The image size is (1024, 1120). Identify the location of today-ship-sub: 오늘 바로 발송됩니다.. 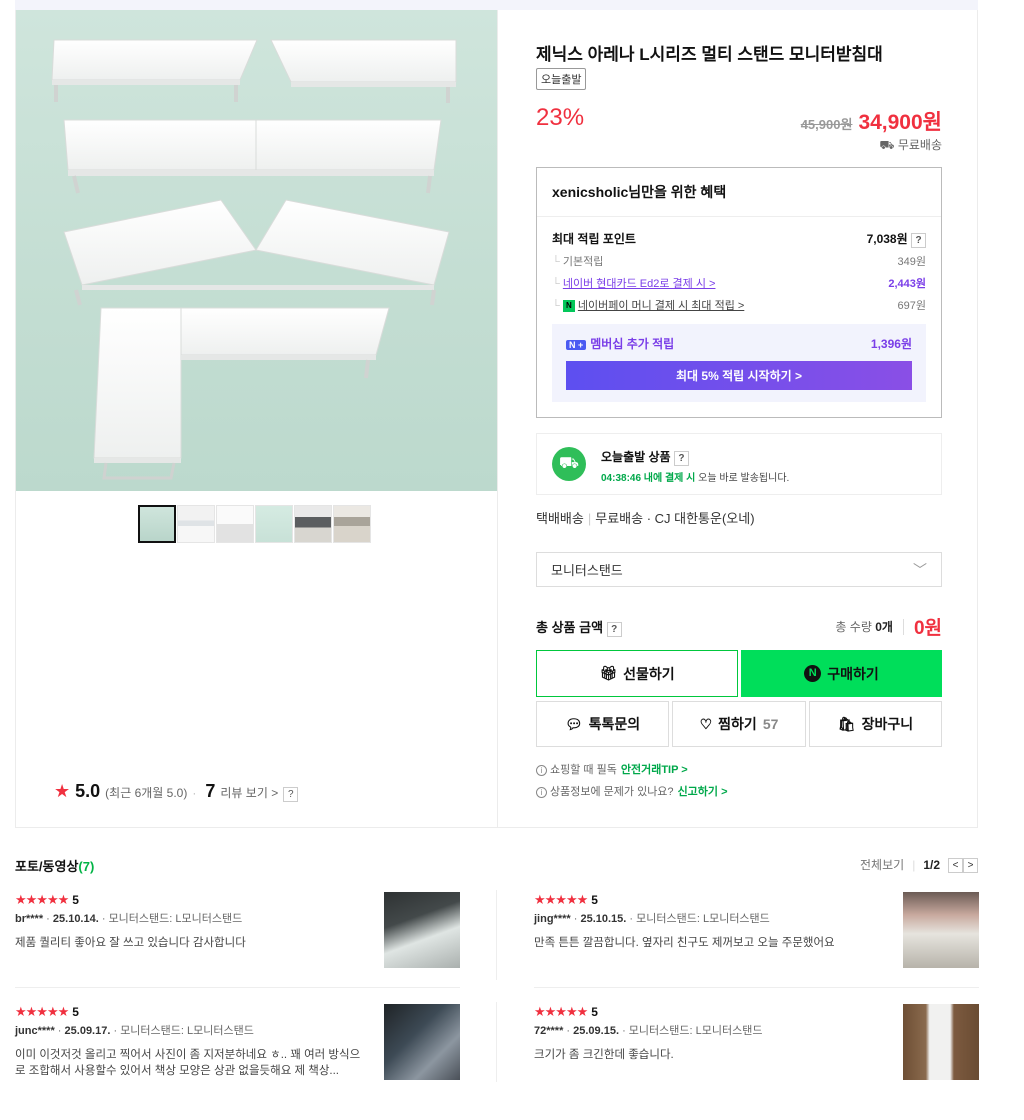
(744, 478).